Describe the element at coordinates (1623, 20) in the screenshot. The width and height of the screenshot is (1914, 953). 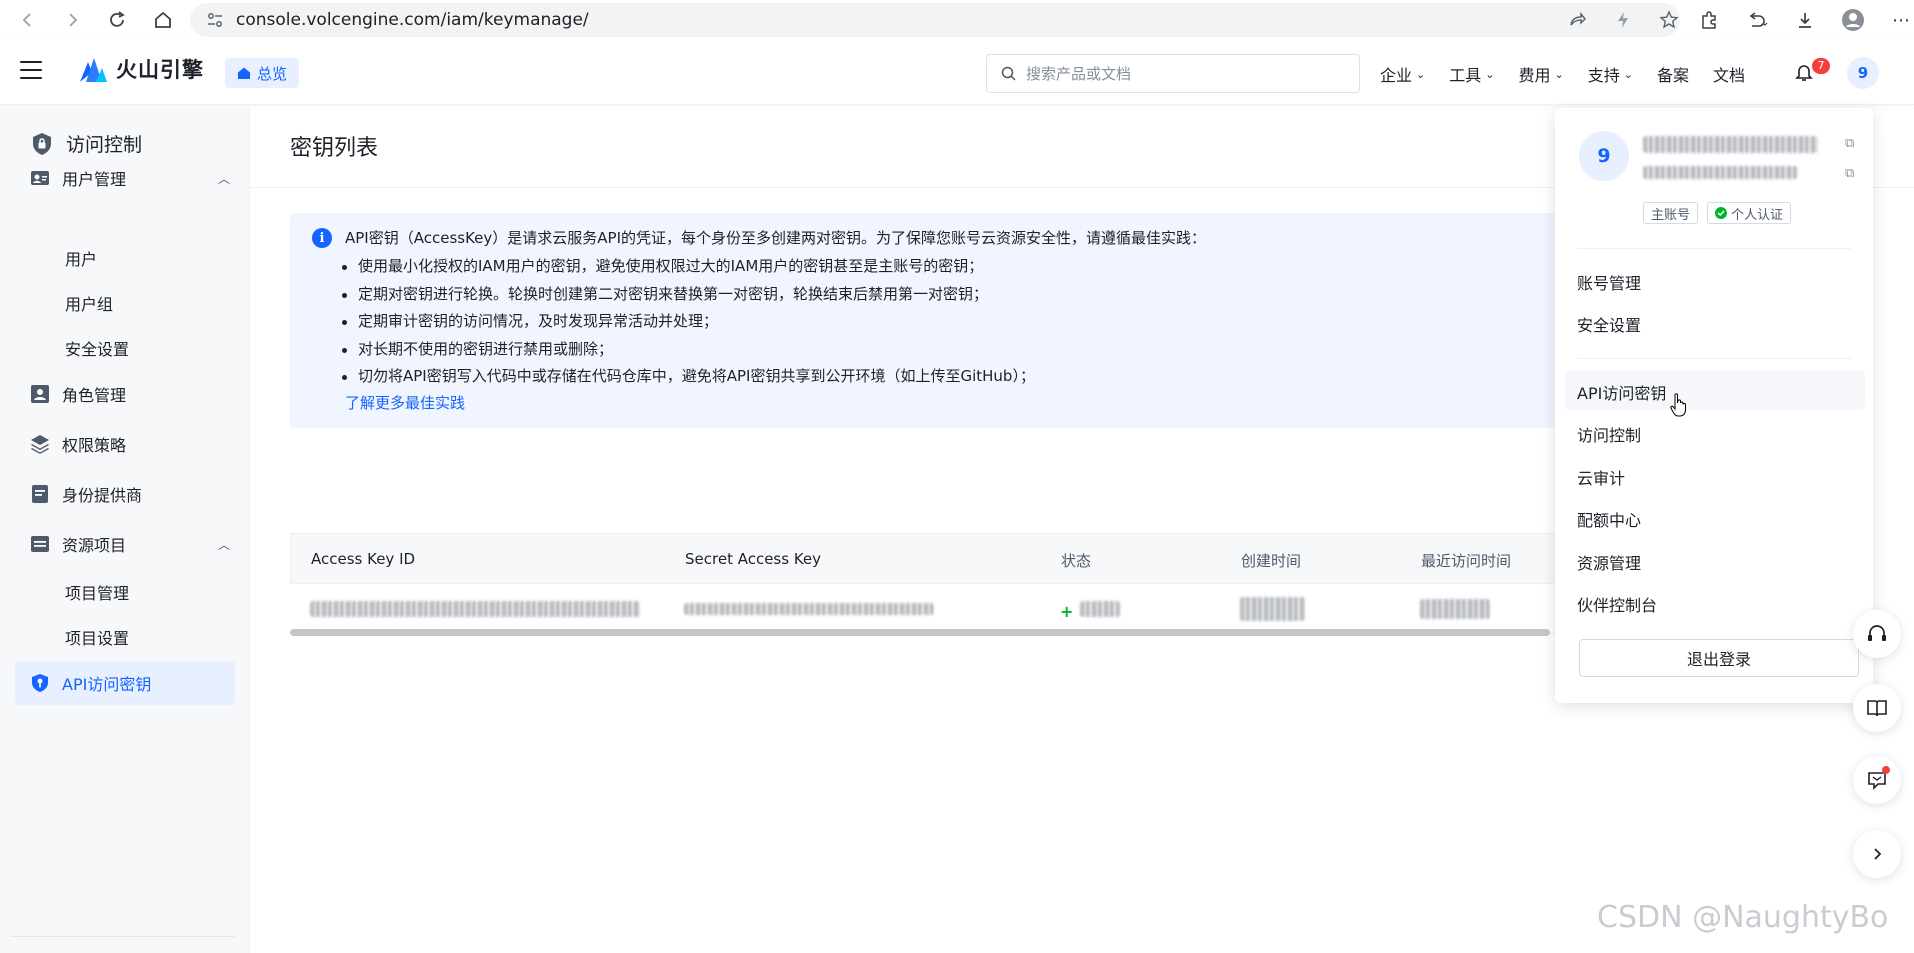
I see `lightning-icon` at that location.